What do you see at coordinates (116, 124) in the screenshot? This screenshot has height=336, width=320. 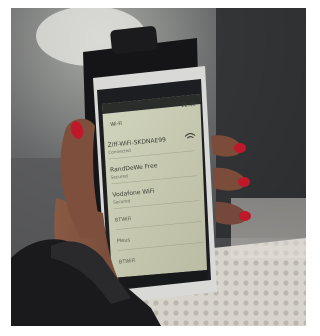 I see `header-label: Wi-Fi` at bounding box center [116, 124].